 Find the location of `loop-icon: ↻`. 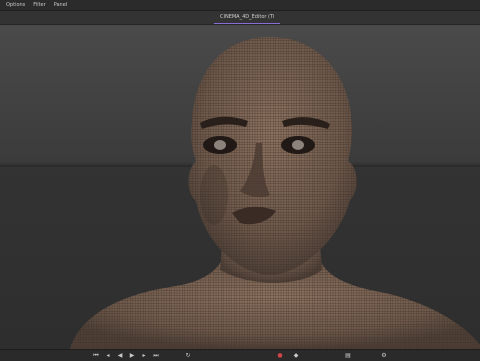

loop-icon: ↻ is located at coordinates (188, 355).